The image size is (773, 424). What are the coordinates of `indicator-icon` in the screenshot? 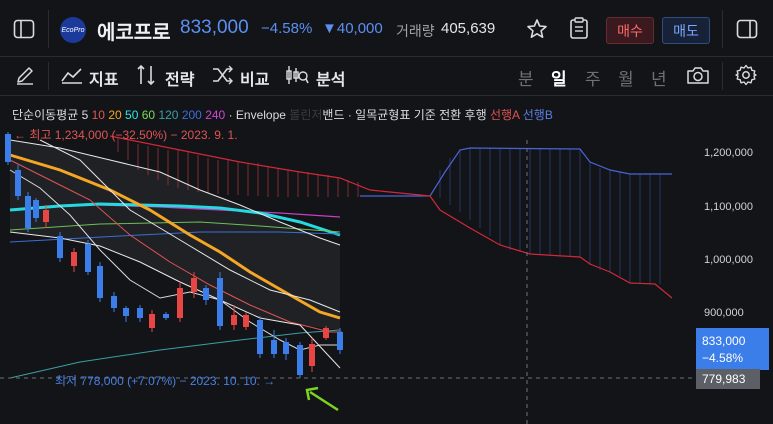 It's located at (72, 75).